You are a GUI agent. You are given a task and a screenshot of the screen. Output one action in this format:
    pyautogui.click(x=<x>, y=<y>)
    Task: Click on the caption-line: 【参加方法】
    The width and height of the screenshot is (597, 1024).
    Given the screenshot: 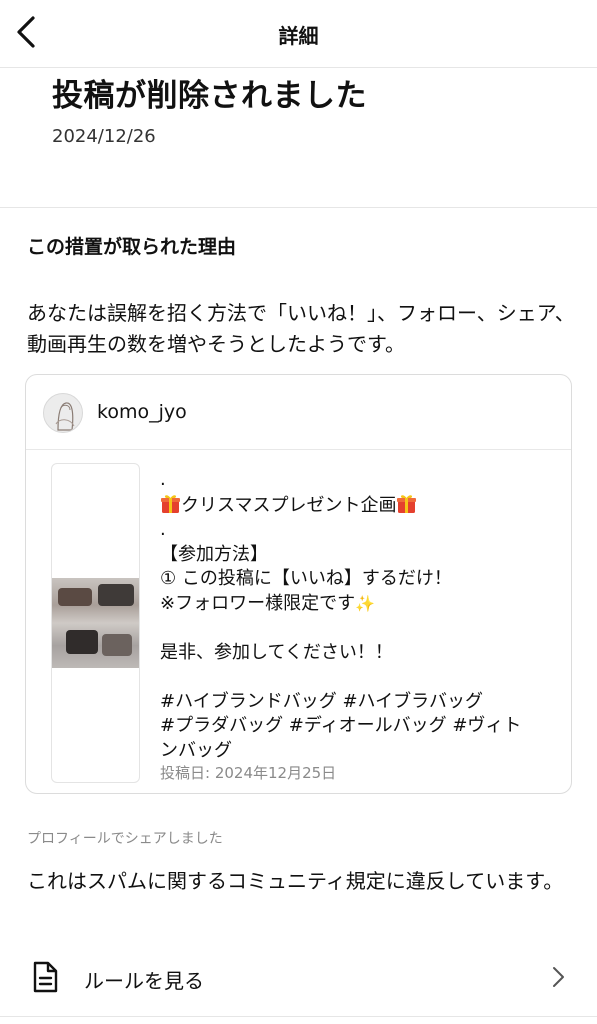 What is the action you would take?
    pyautogui.click(x=214, y=554)
    